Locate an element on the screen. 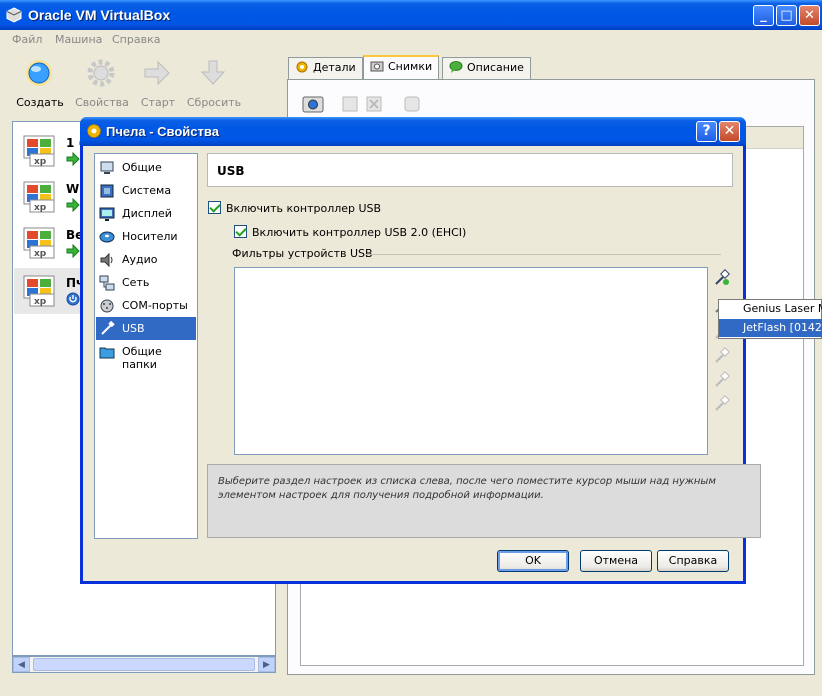 This screenshot has width=822, height=696. nav-item-audio: Аудио is located at coordinates (146, 259).